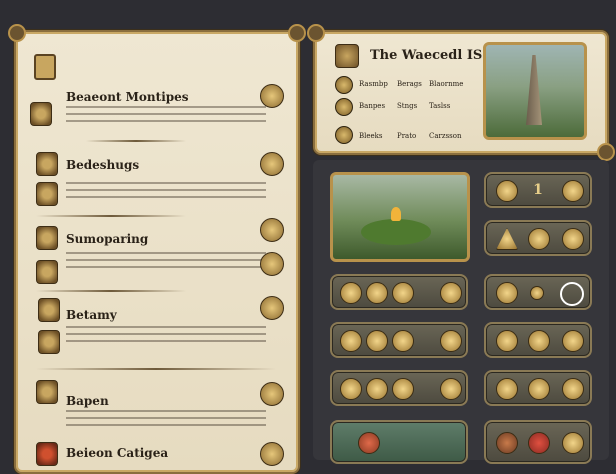 This screenshot has width=616, height=474. Describe the element at coordinates (47, 272) in the screenshot. I see `diamond-emblem-icon` at that location.